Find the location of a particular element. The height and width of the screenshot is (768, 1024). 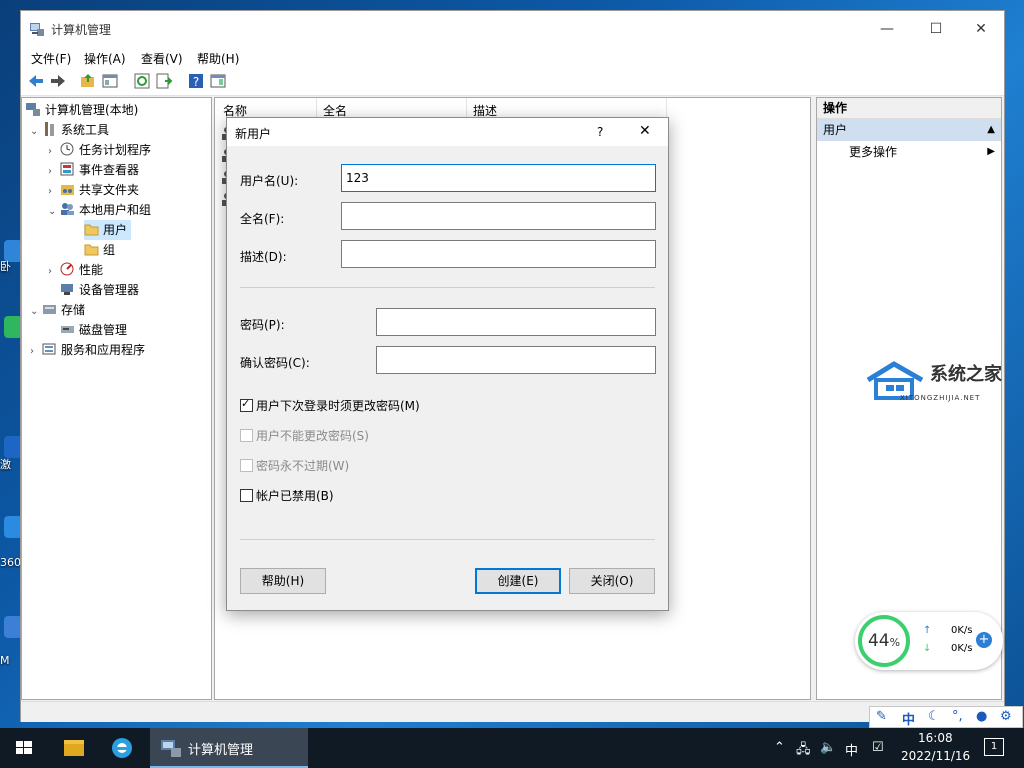

tree-item-label: 组 is located at coordinates (109, 250).